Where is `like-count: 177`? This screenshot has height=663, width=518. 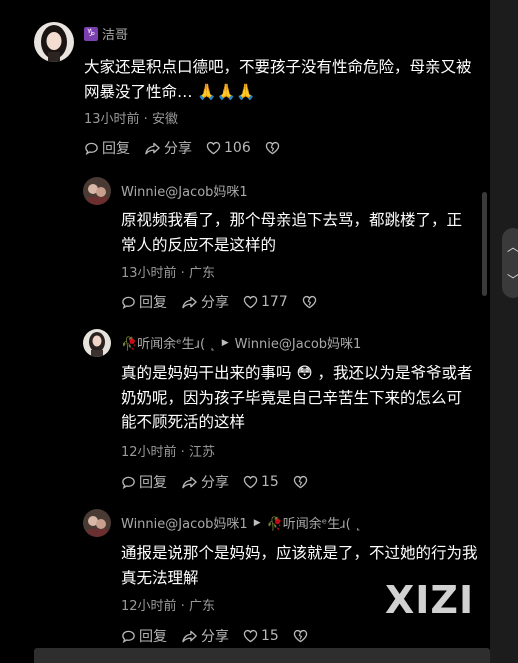 like-count: 177 is located at coordinates (274, 302).